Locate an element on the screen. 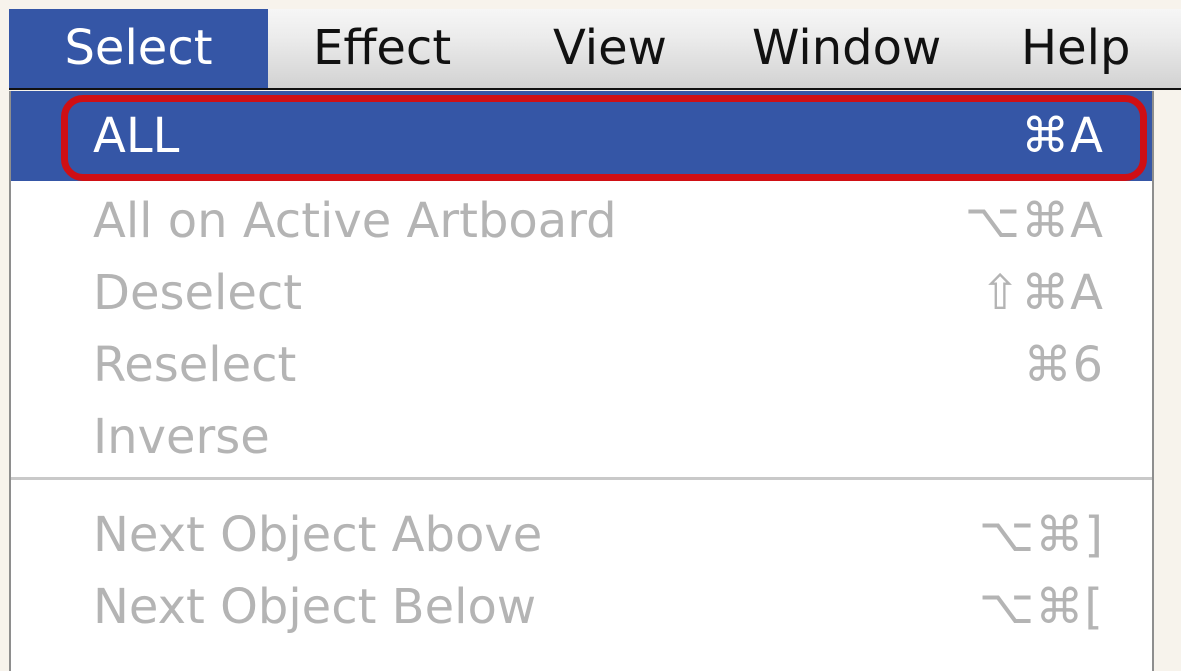  menu-item-deselect: Deselect ⇧⌘A is located at coordinates (581, 293).